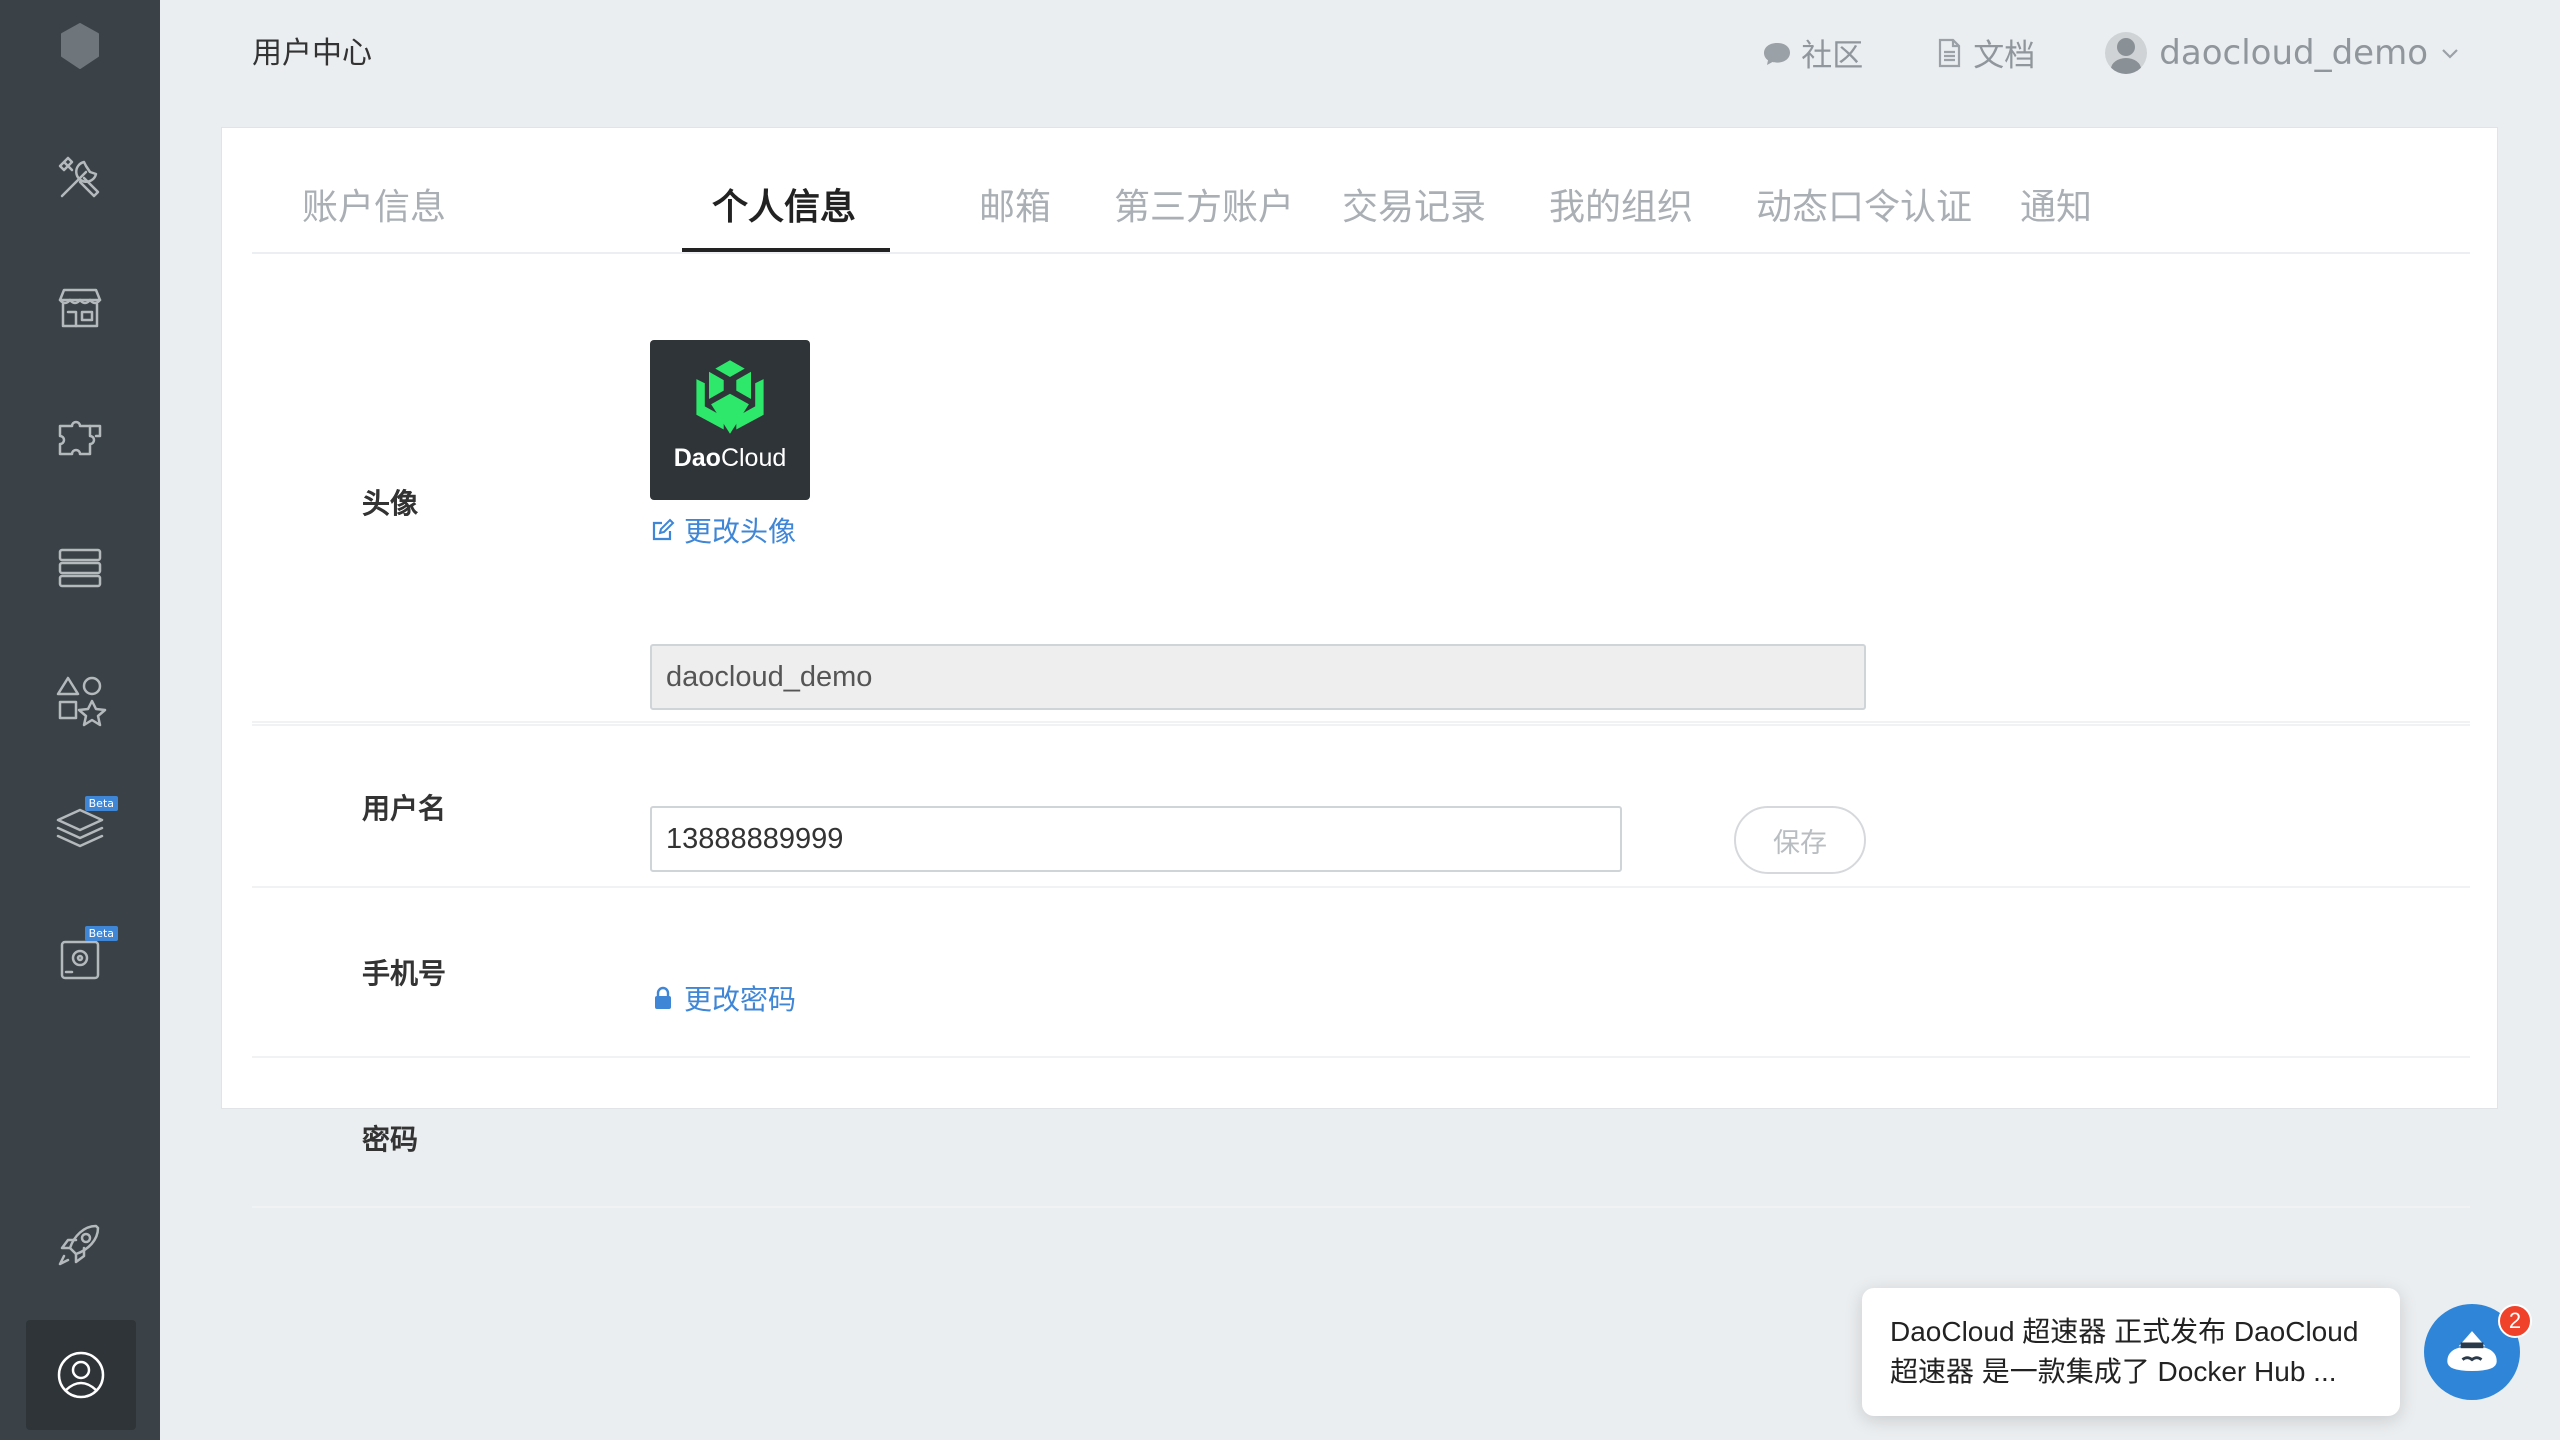  I want to click on tab-personal-info: 个人信息, so click(784, 204).